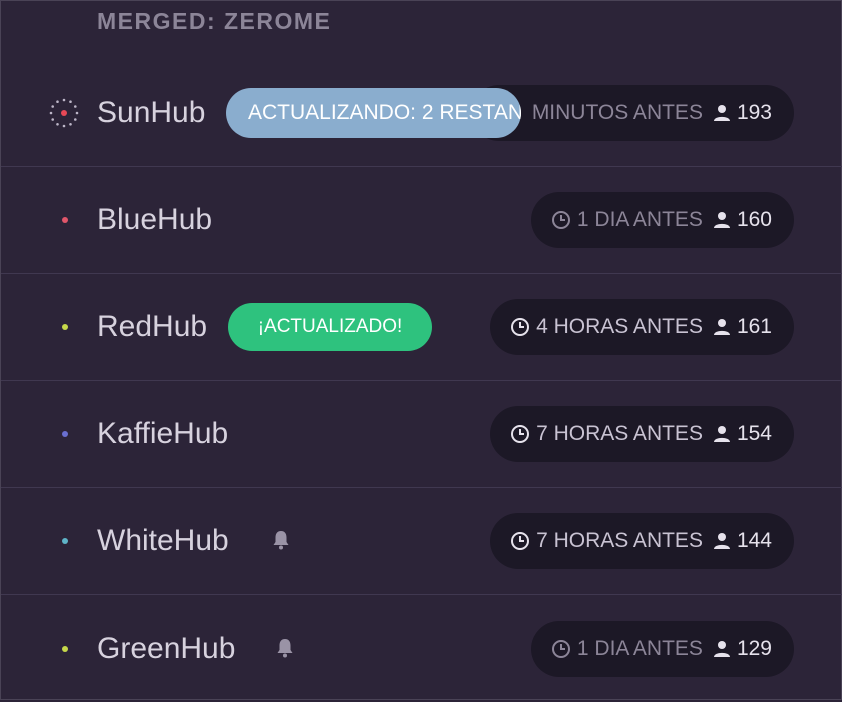 This screenshot has width=842, height=702. I want to click on hub-name: GreenHub, so click(166, 648).